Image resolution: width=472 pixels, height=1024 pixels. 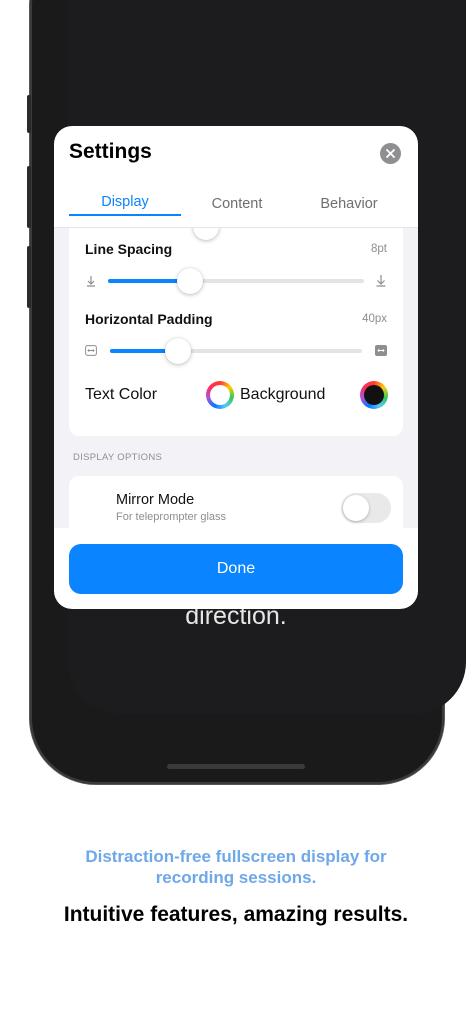 What do you see at coordinates (374, 319) in the screenshot?
I see `horizontal-padding-value: 40px` at bounding box center [374, 319].